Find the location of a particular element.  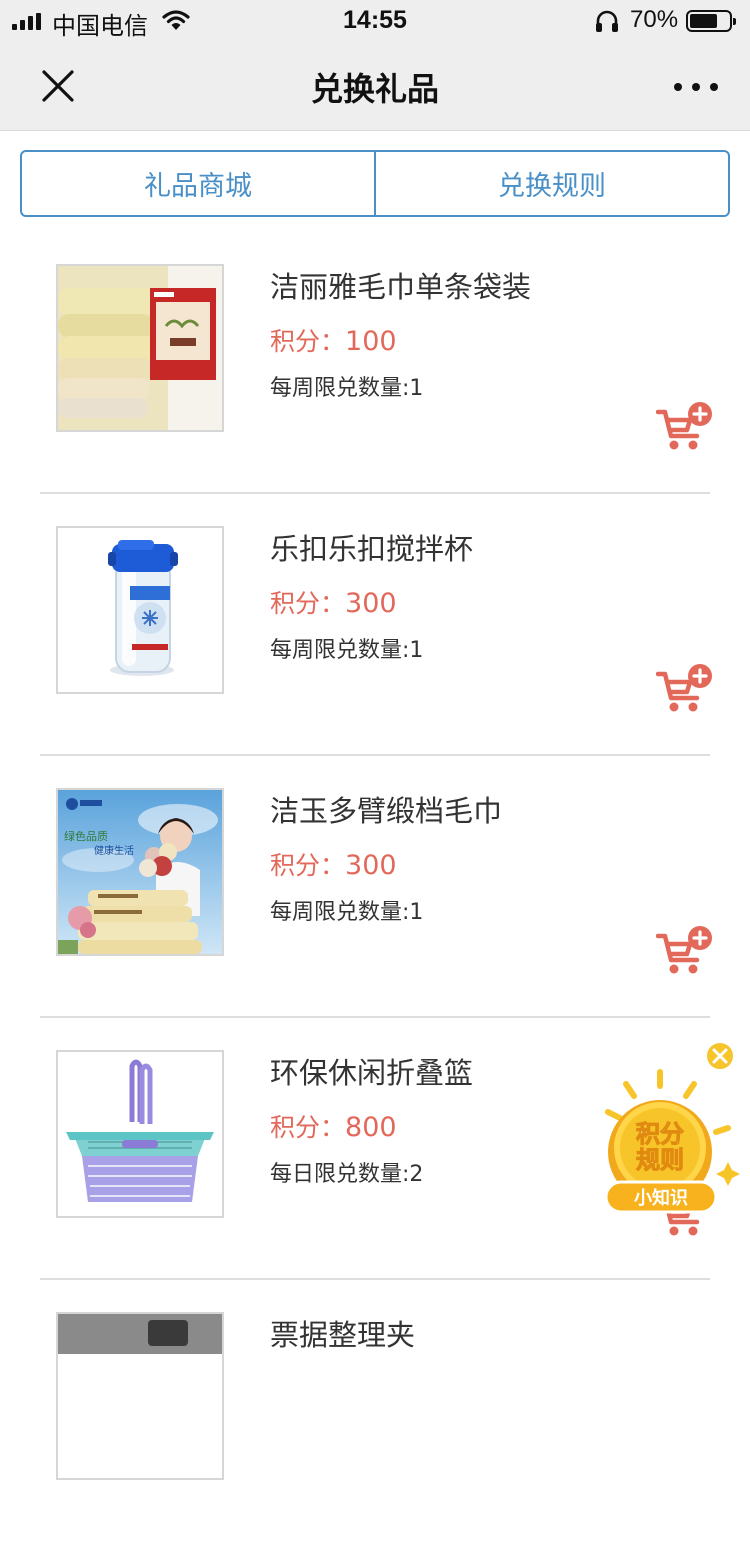

gift-points: 积分：100 is located at coordinates (333, 340).